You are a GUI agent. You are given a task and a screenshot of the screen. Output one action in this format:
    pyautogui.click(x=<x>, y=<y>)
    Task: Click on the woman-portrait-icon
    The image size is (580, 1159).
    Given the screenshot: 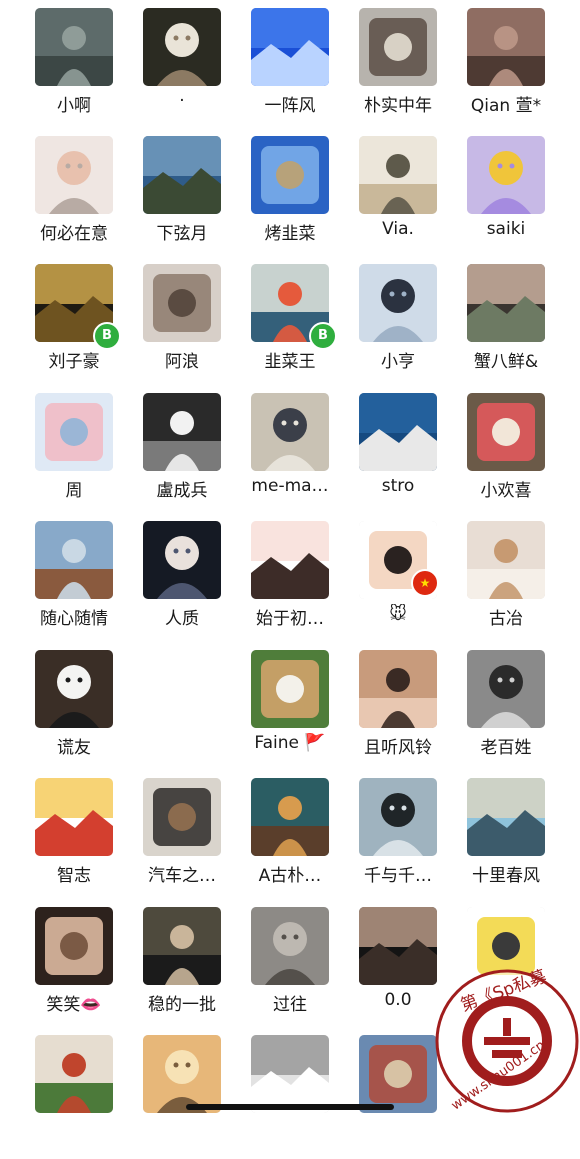 What is the action you would take?
    pyautogui.click(x=506, y=303)
    